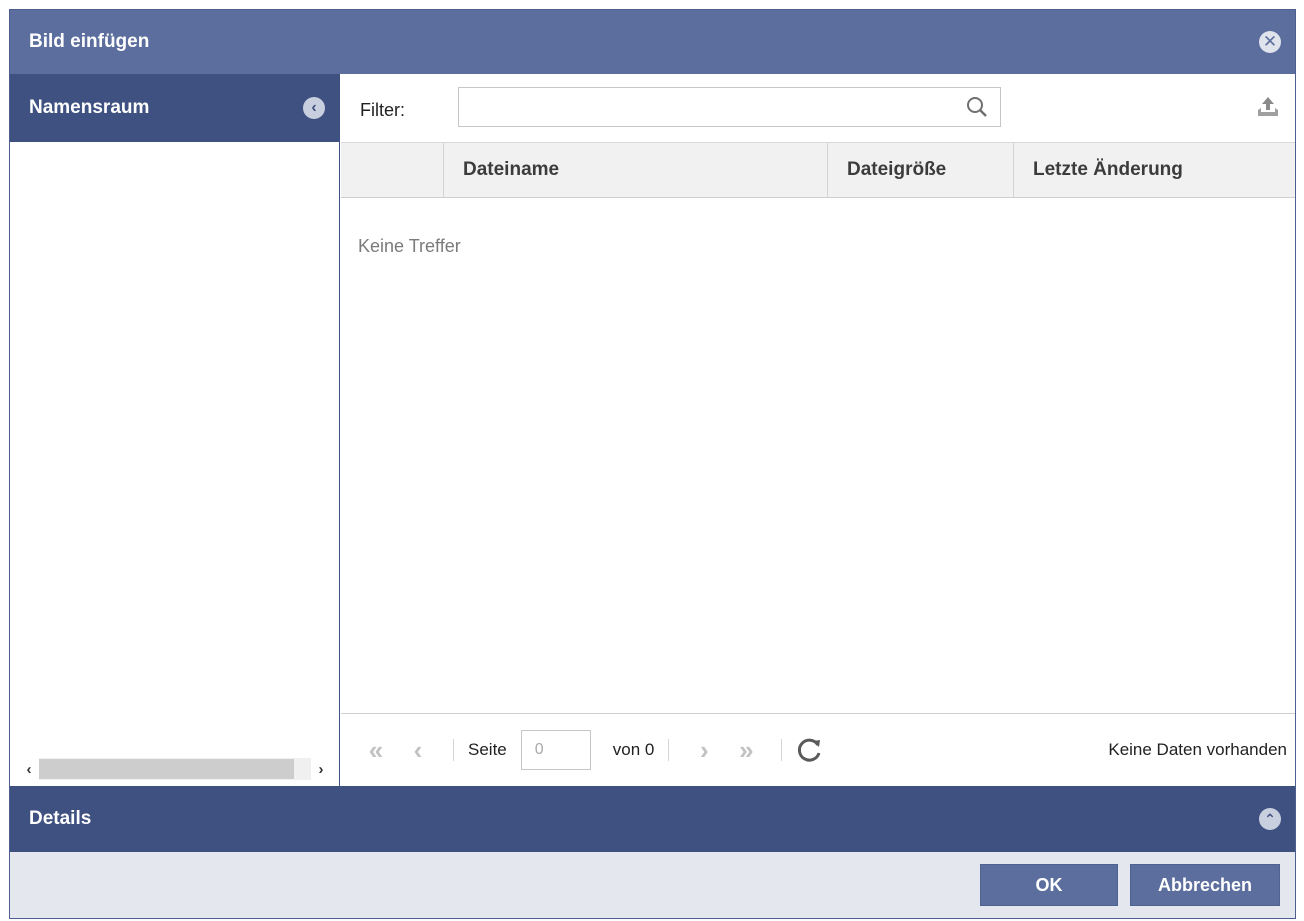 Image resolution: width=1304 pixels, height=921 pixels. What do you see at coordinates (1270, 819) in the screenshot?
I see `chevron-up-icon: ⌃` at bounding box center [1270, 819].